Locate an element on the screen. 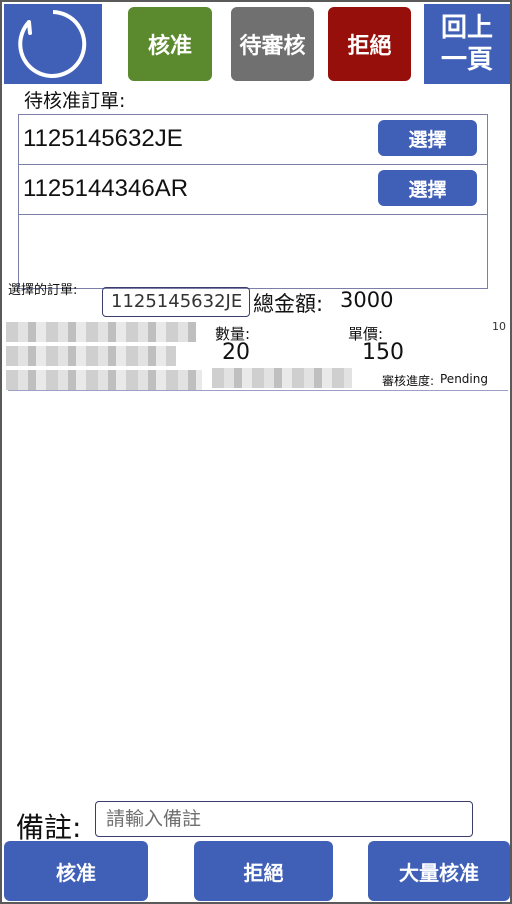 This screenshot has height=904, width=512. unit-price-value: 150 is located at coordinates (383, 352).